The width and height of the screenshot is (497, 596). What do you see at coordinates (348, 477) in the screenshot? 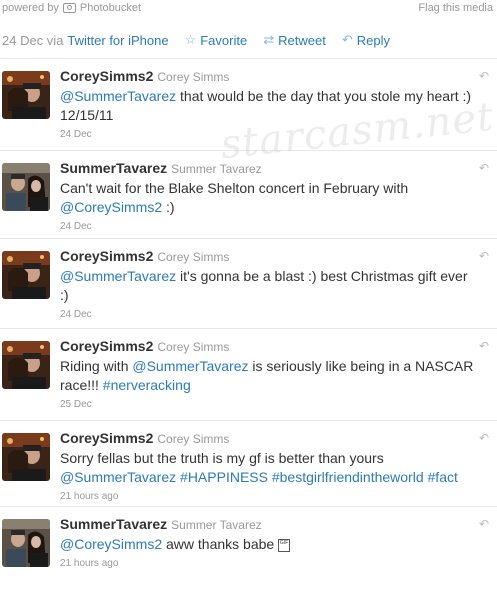
I see `hashtag-link: #bestgirlfriendintheworld` at bounding box center [348, 477].